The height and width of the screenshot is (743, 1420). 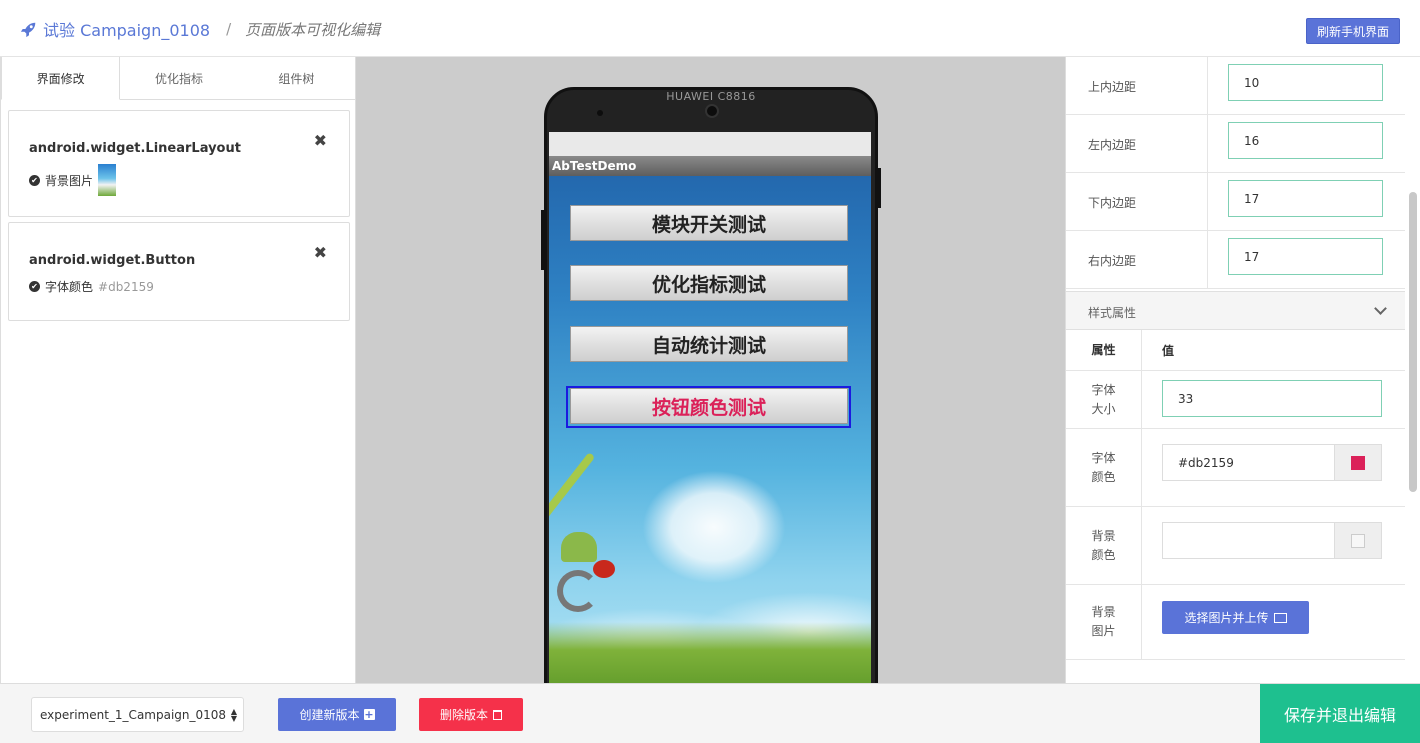 What do you see at coordinates (879, 188) in the screenshot?
I see `phone-power-button` at bounding box center [879, 188].